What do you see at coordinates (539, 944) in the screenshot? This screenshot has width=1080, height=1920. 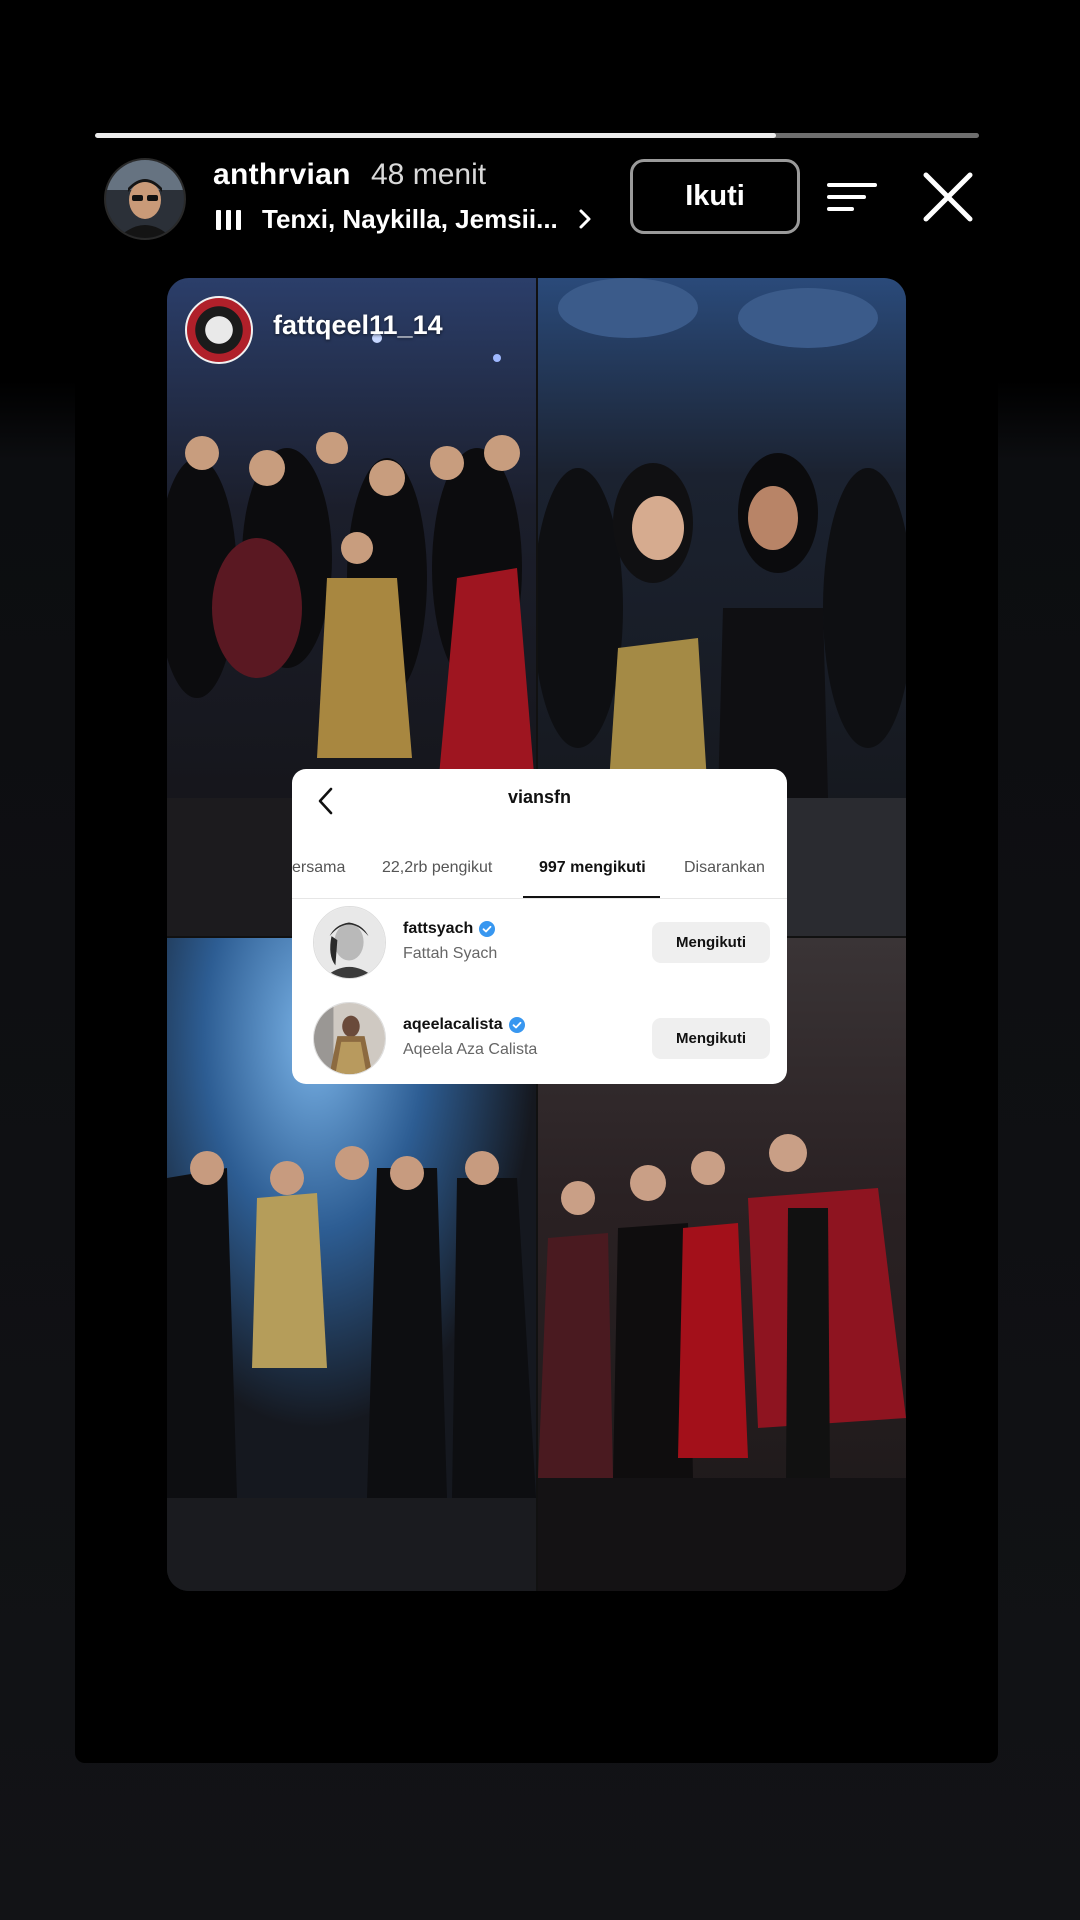 I see `list-item: fattsyach Fattah Syach Mengikuti` at bounding box center [539, 944].